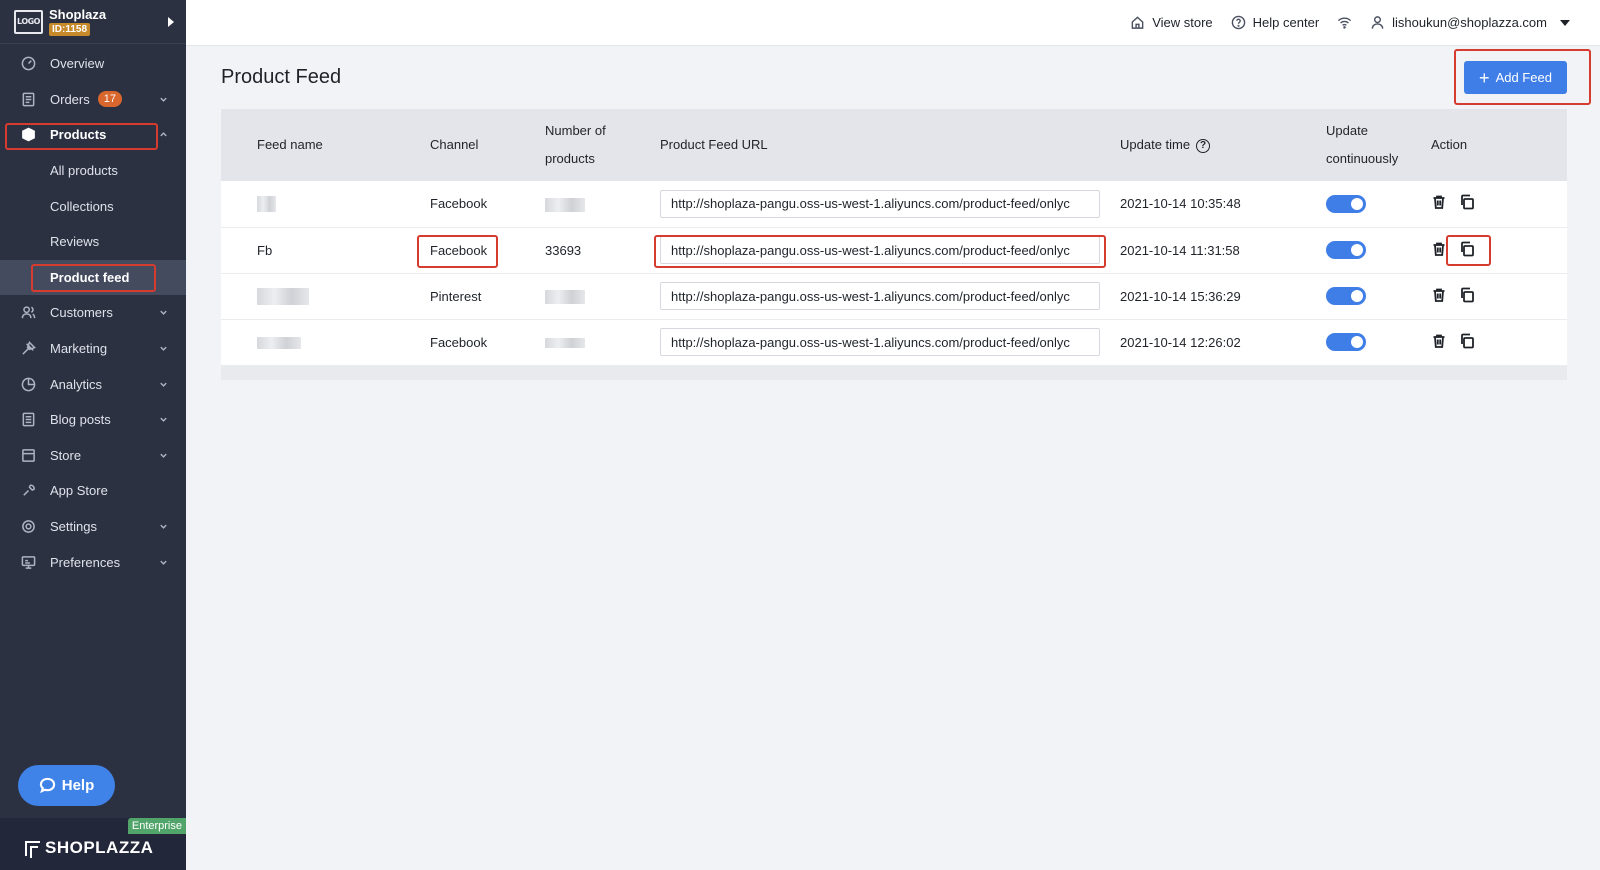  I want to click on header-update-continuously-line2: continuously, so click(1362, 158).